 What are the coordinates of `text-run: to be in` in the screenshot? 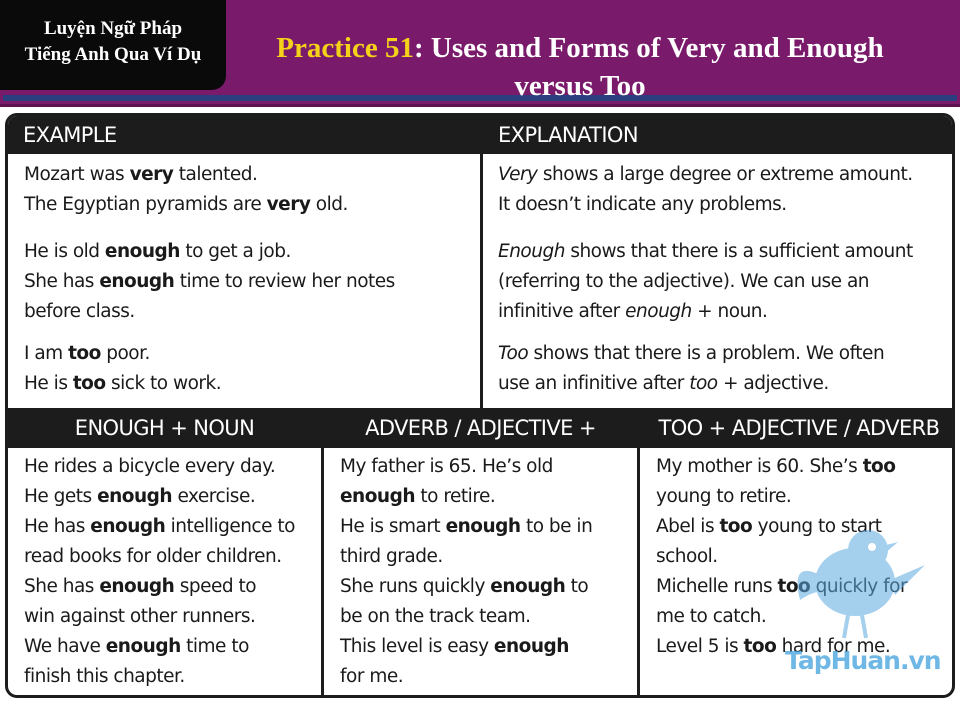 It's located at (556, 526).